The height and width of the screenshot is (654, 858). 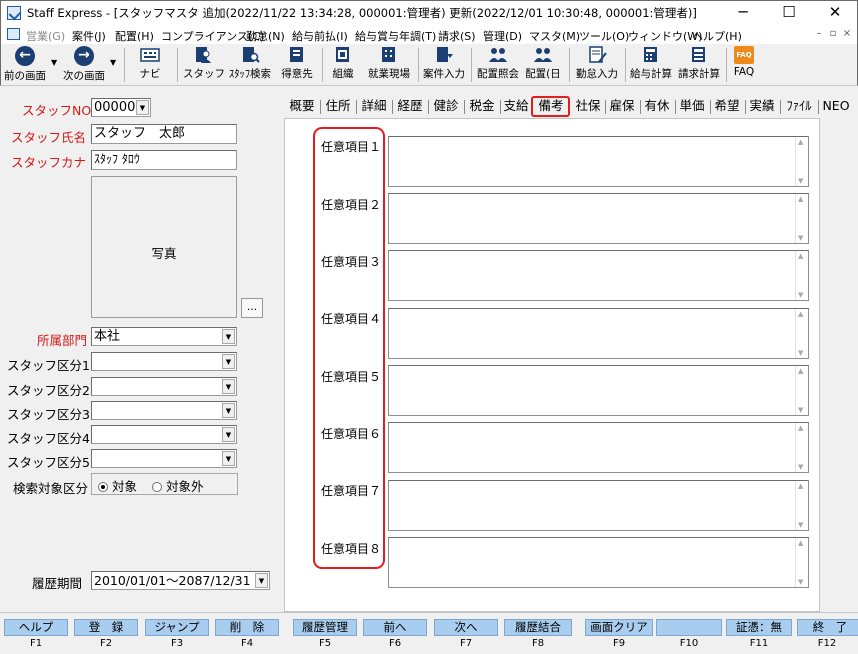 What do you see at coordinates (692, 106) in the screenshot?
I see `tab-unit-price: 単価` at bounding box center [692, 106].